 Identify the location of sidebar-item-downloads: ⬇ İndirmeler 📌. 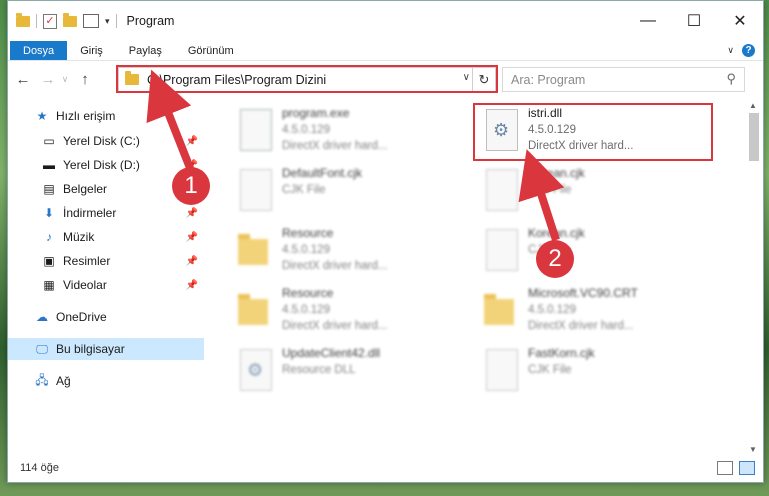
(106, 213).